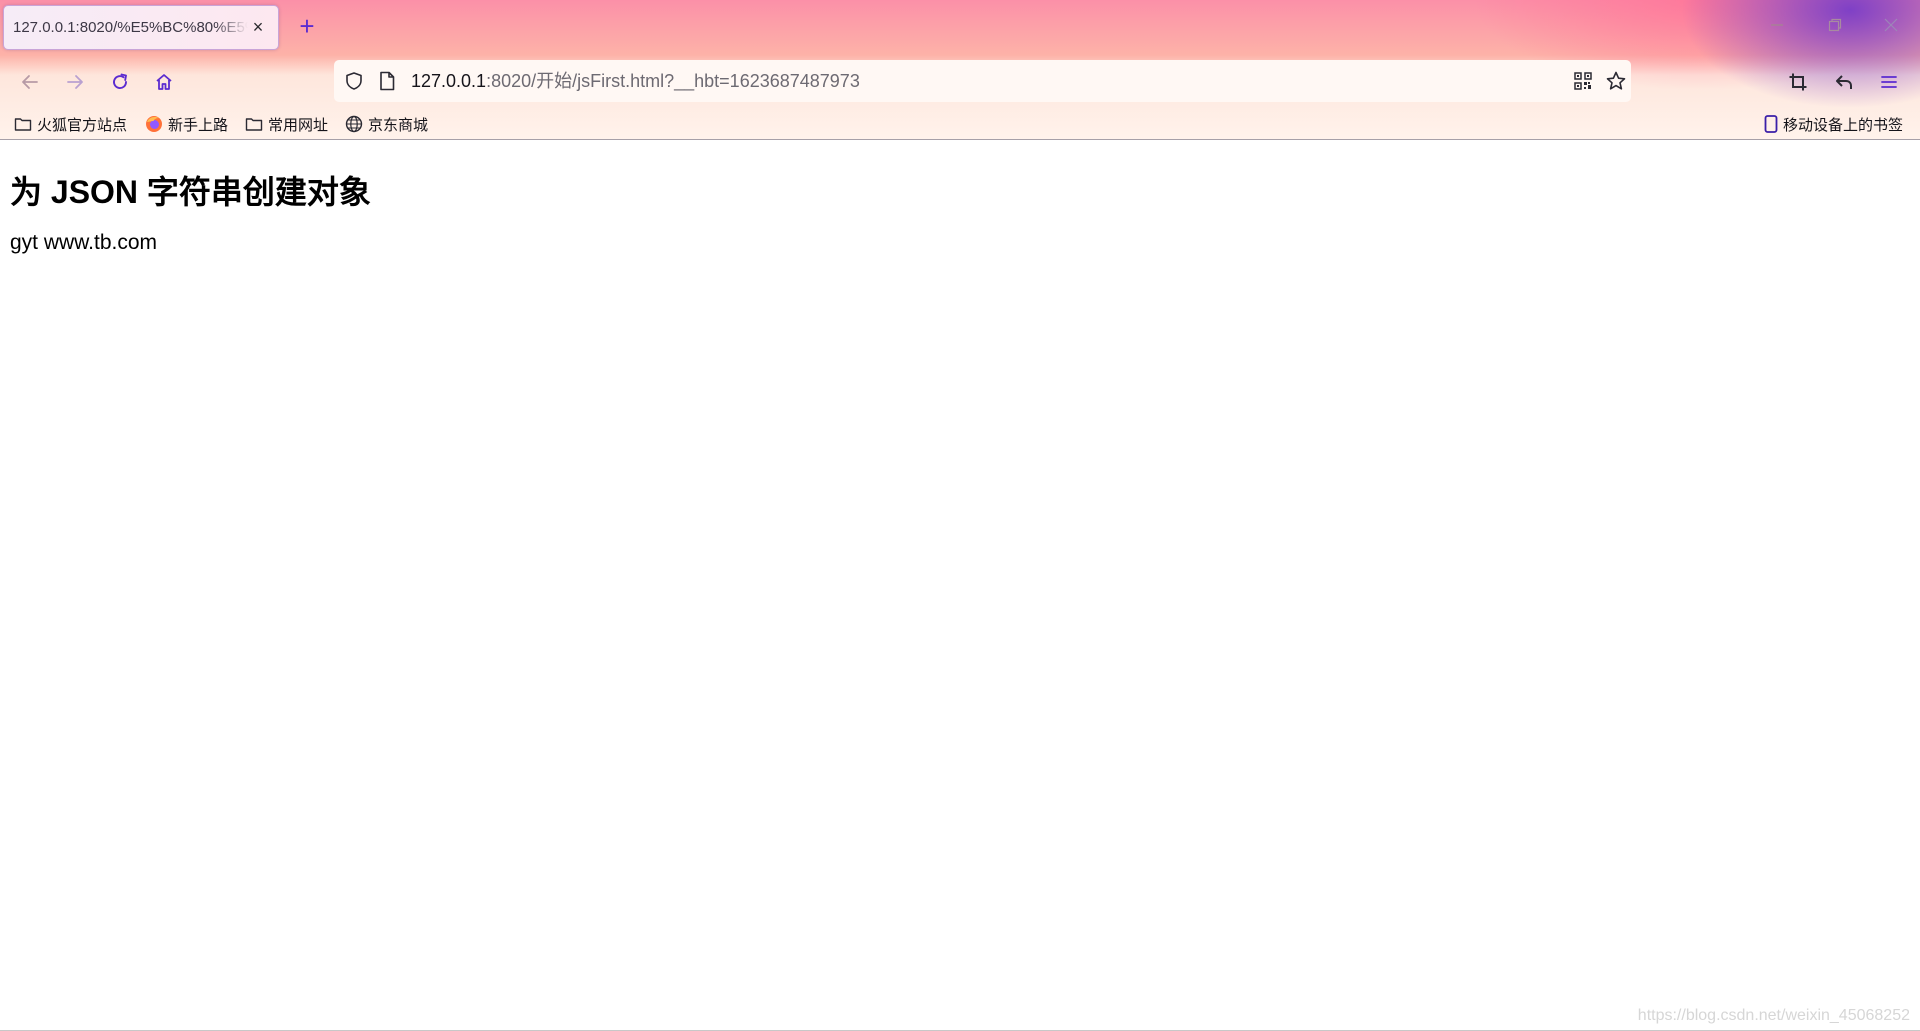  I want to click on back-button, so click(30, 82).